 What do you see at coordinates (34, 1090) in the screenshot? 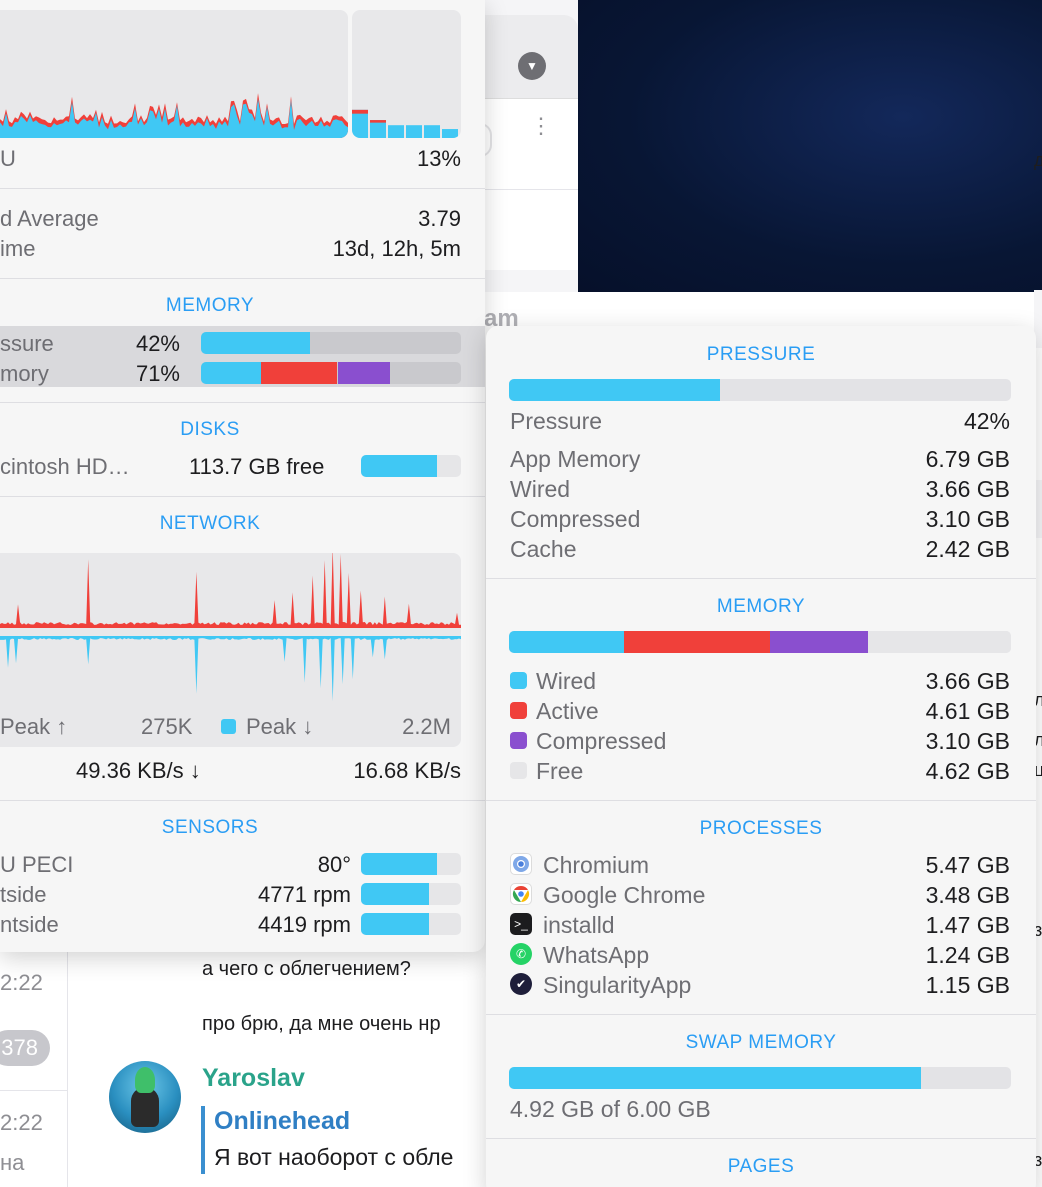
I see `chat-list-divider` at bounding box center [34, 1090].